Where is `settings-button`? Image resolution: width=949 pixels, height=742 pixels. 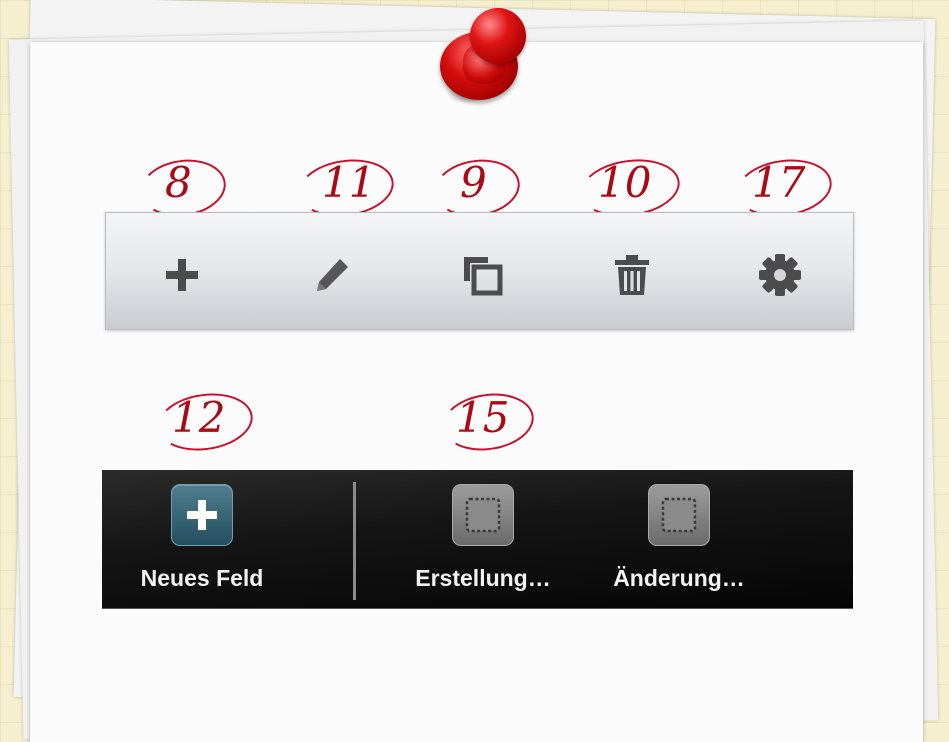 settings-button is located at coordinates (780, 275).